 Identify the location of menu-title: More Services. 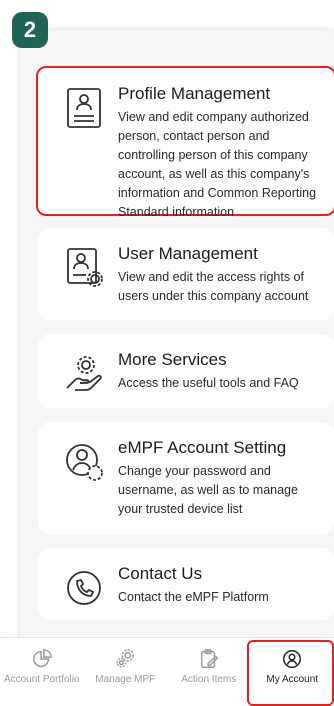
(172, 360).